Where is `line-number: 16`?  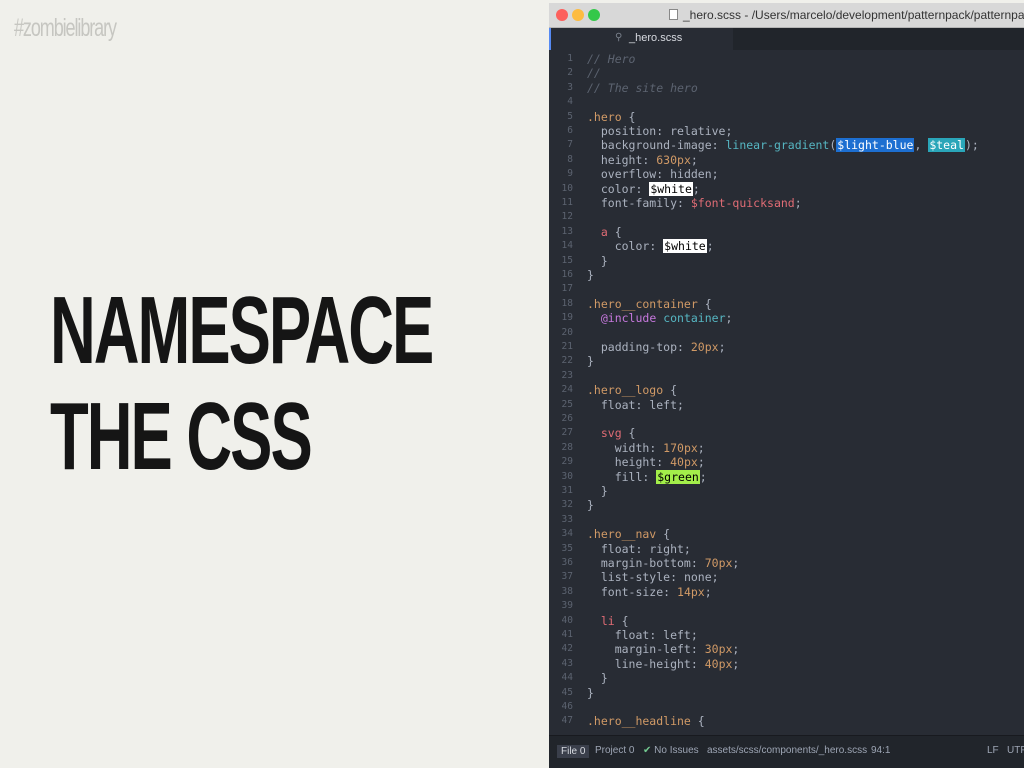
line-number: 16 is located at coordinates (567, 274).